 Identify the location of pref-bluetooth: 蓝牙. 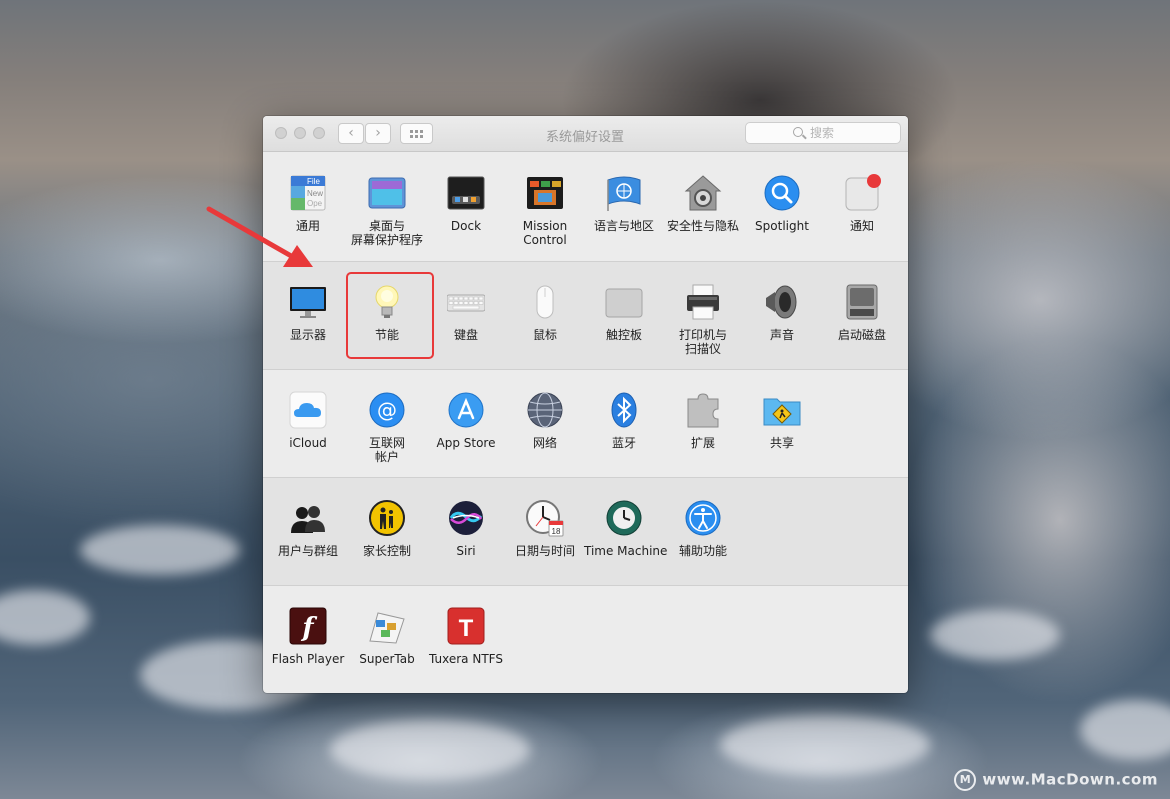
(624, 420).